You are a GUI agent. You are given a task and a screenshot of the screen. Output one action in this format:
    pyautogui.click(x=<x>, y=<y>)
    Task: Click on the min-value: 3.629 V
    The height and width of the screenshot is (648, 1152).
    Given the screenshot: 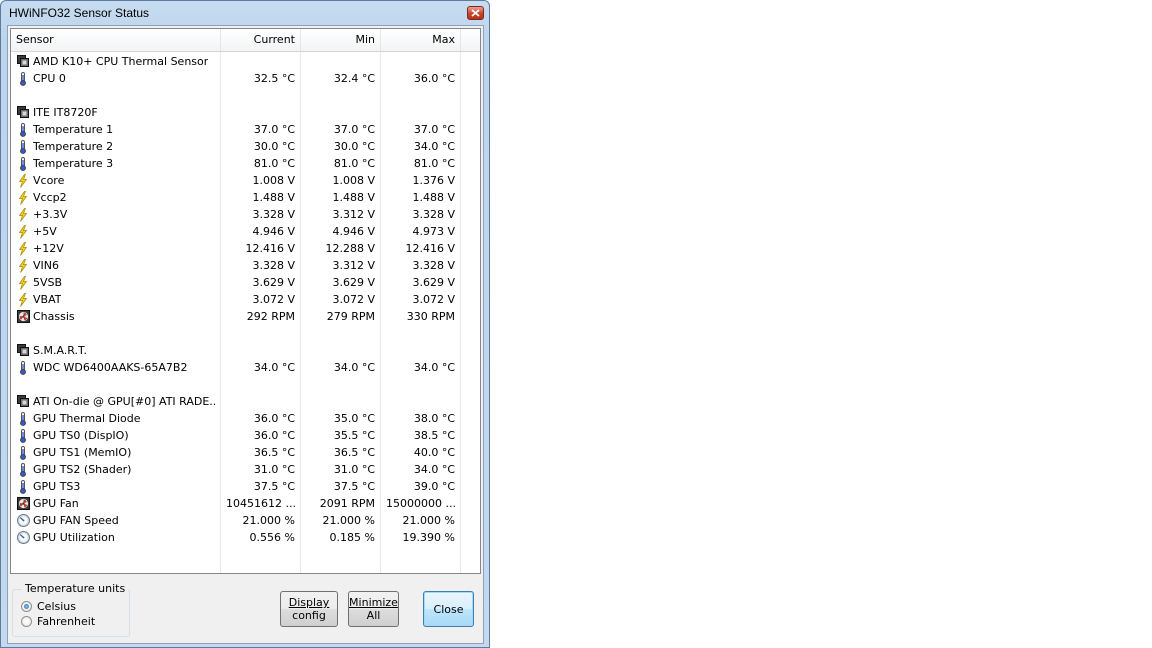 What is the action you would take?
    pyautogui.click(x=341, y=282)
    